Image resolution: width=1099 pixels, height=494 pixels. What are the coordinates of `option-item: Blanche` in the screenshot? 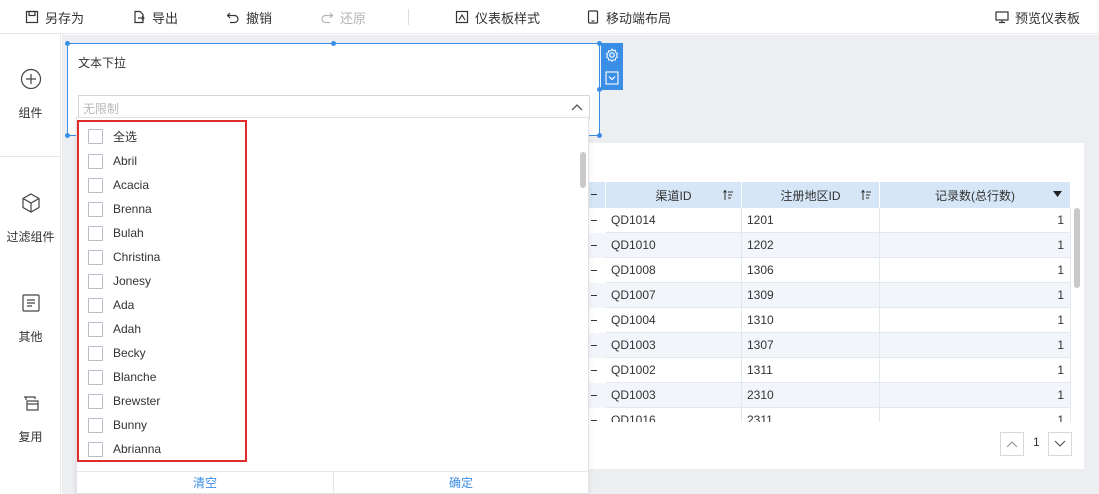 It's located at (122, 377).